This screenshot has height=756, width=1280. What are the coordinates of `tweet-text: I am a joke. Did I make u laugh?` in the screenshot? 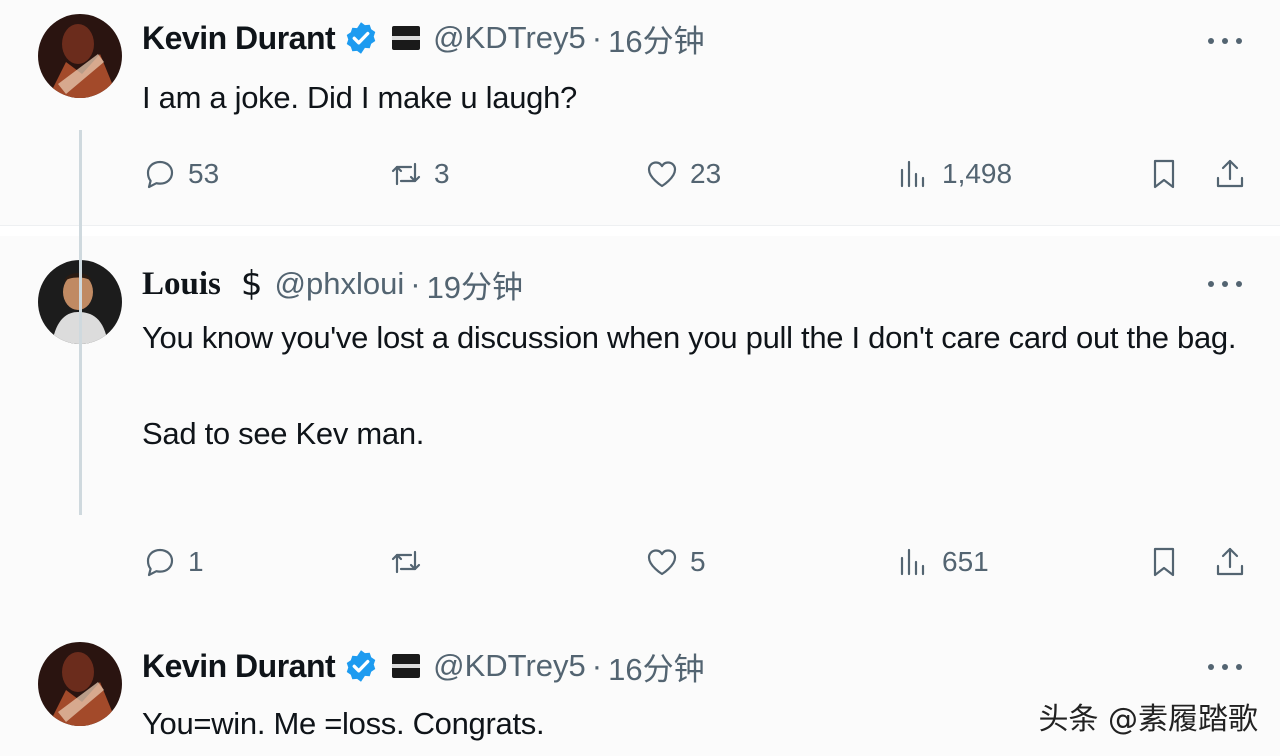 It's located at (359, 97).